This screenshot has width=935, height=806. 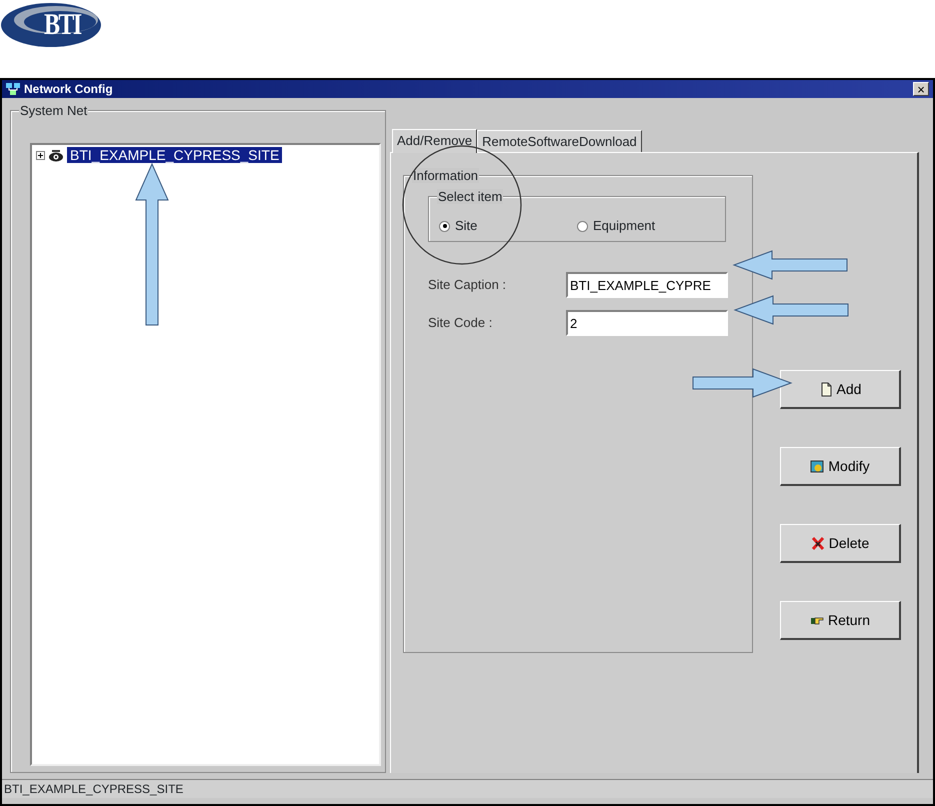 What do you see at coordinates (559, 141) in the screenshot?
I see `tab: RemoteSoftwareDownload` at bounding box center [559, 141].